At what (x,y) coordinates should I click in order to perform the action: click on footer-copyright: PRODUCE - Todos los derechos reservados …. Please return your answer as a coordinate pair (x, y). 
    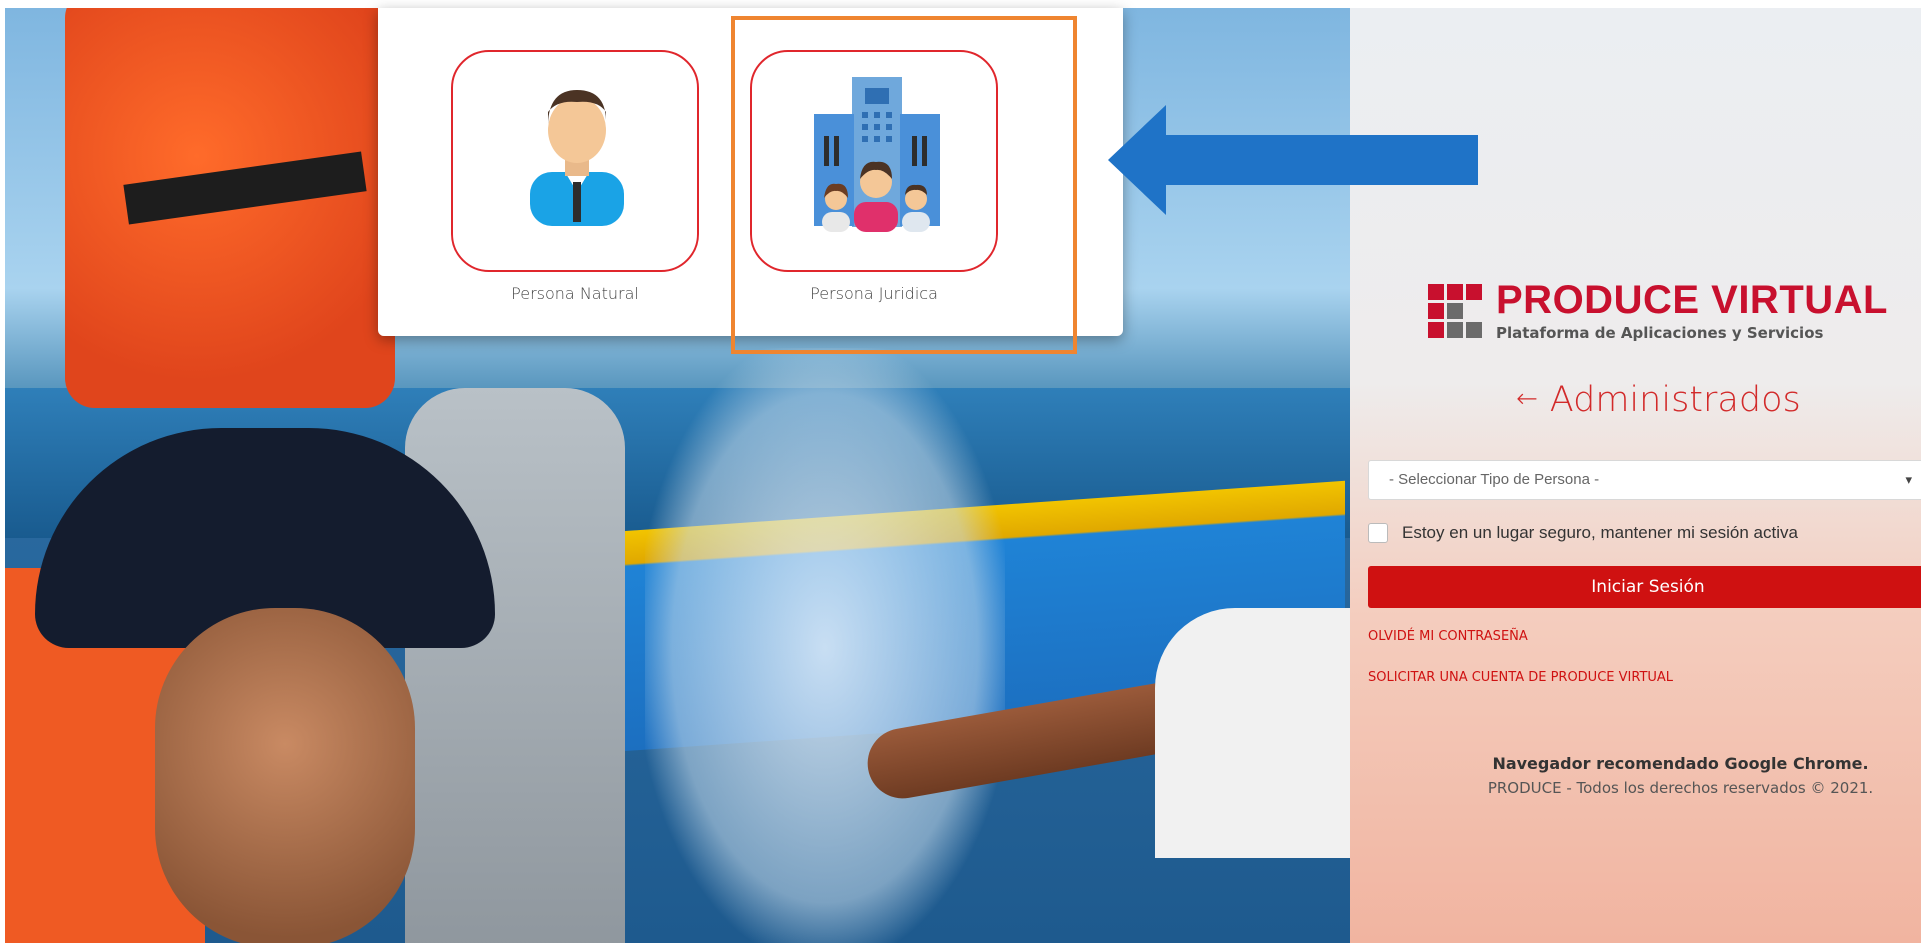
    Looking at the image, I should click on (1680, 788).